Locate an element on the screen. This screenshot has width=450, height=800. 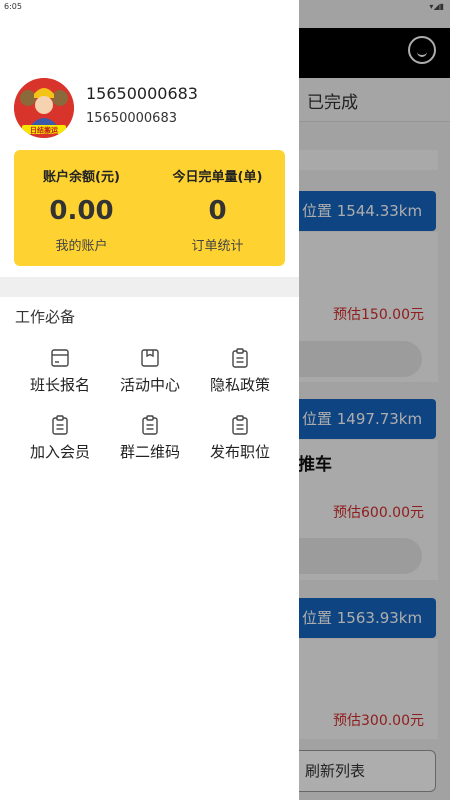
menu-item-join-membership: 加入会员 is located at coordinates (60, 443).